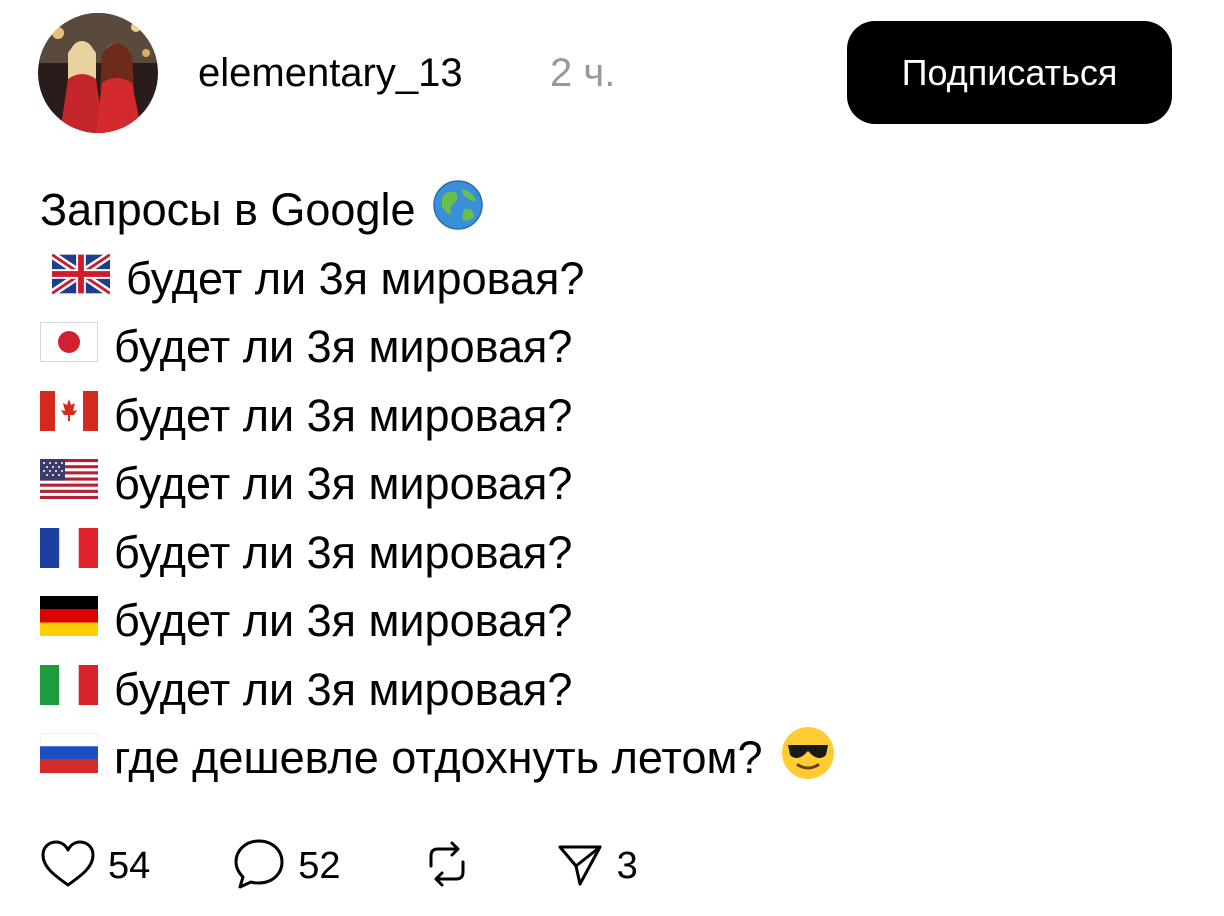 This screenshot has width=1224, height=916. I want to click on comment-button: 52, so click(286, 866).